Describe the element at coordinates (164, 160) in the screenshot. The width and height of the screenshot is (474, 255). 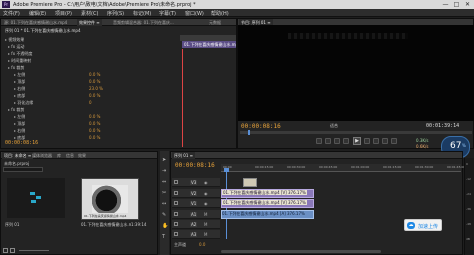
I see `selection-tool-icon: ➤` at that location.